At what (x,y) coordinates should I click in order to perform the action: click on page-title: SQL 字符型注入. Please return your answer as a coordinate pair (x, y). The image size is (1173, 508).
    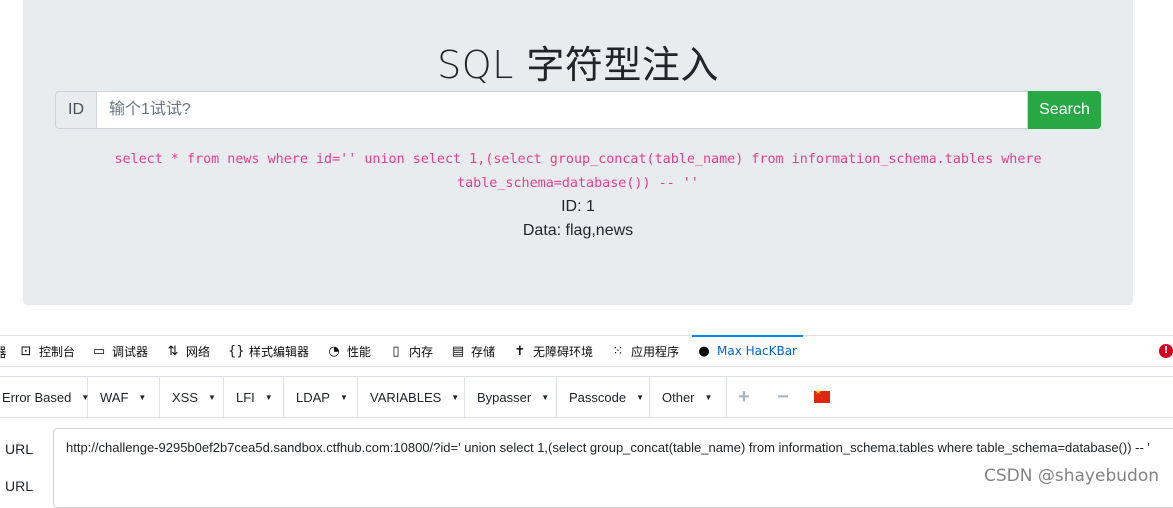
    Looking at the image, I should click on (578, 65).